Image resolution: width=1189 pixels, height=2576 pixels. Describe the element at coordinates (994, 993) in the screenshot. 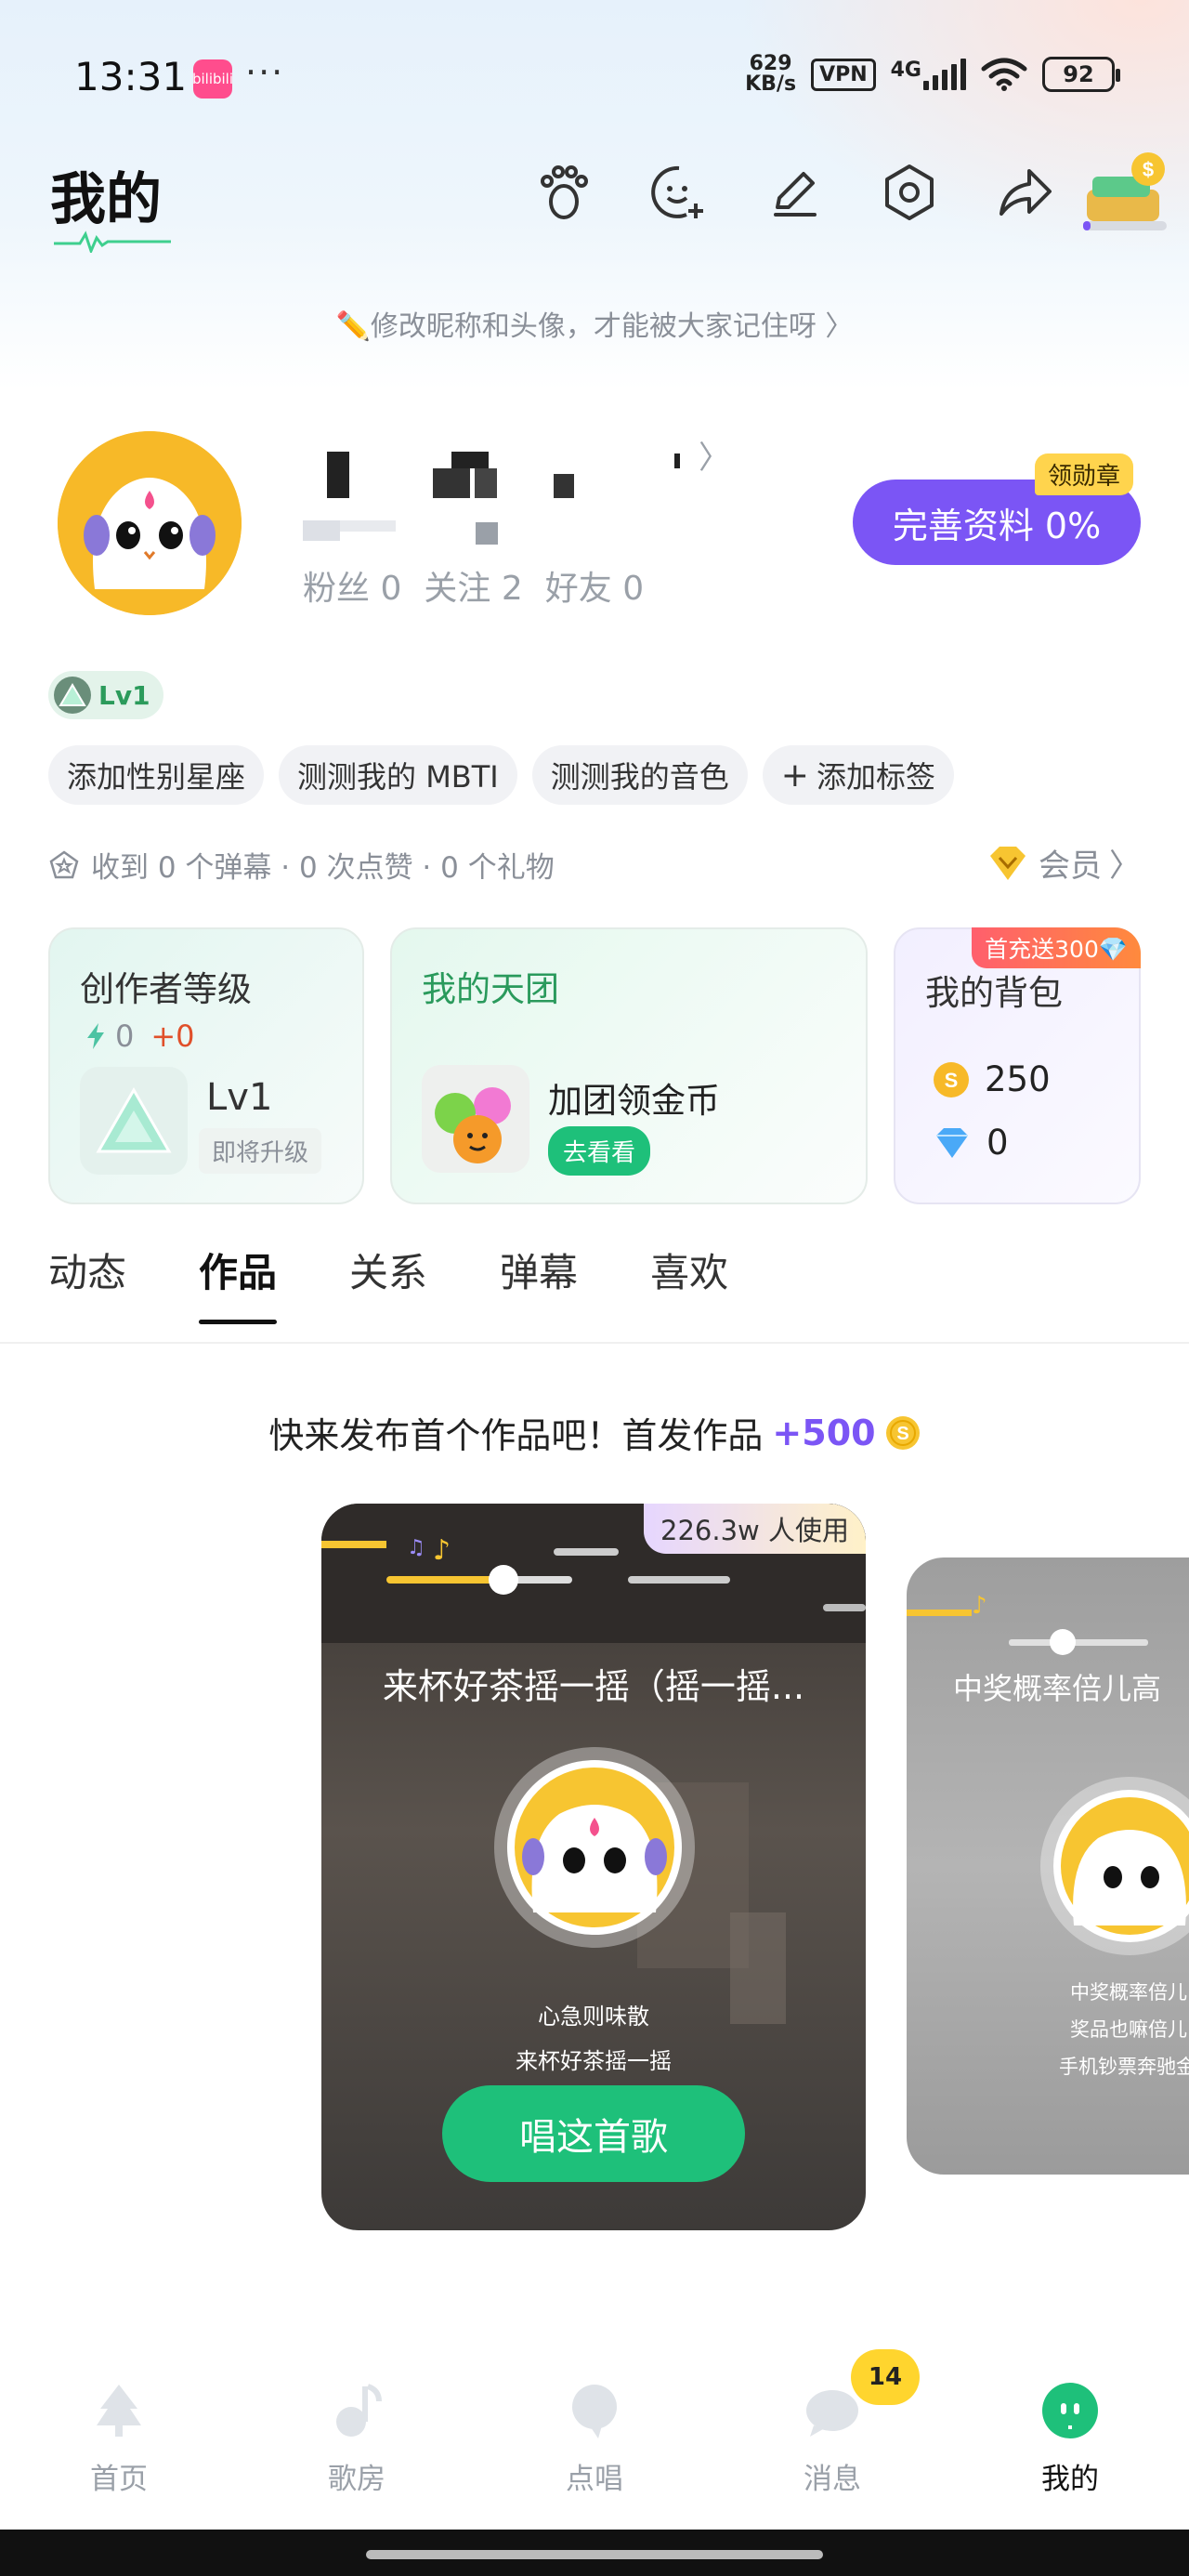

I see `my-bag-title: 我的背包` at that location.